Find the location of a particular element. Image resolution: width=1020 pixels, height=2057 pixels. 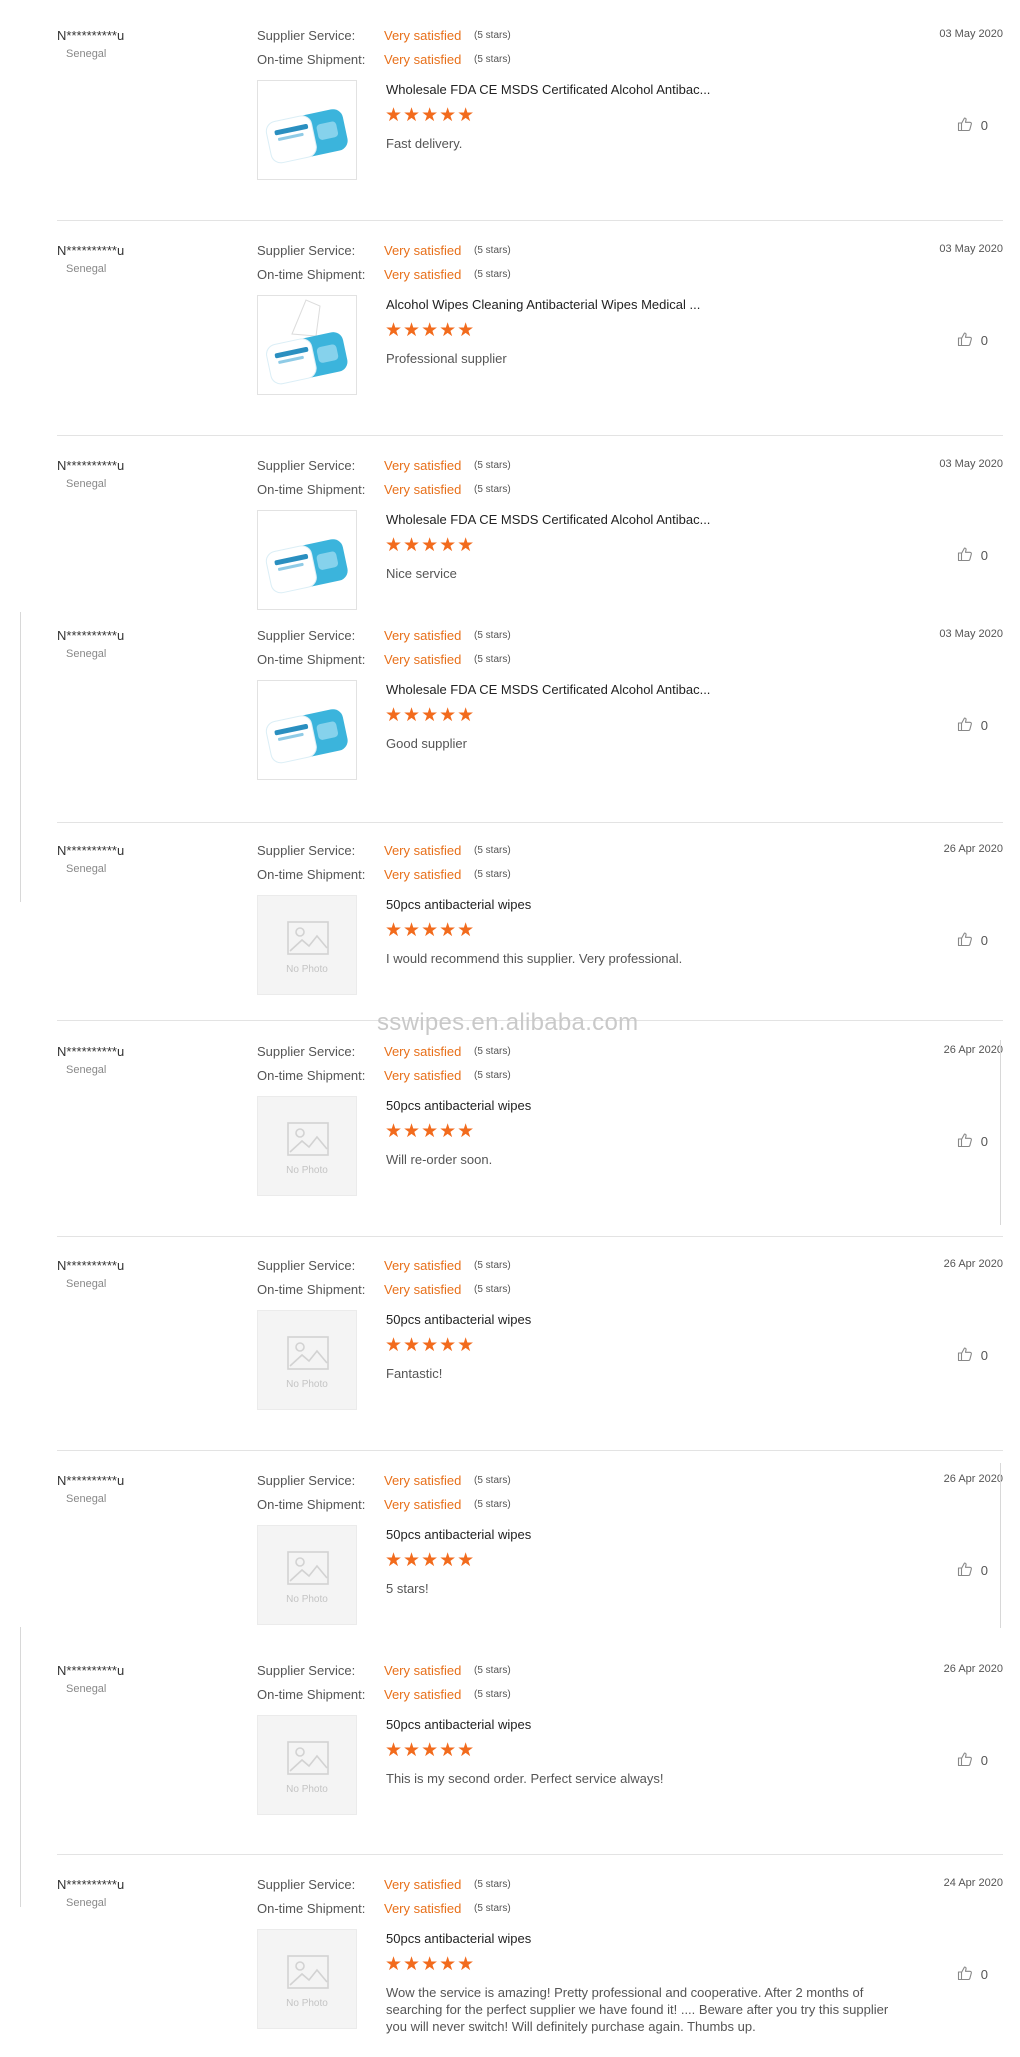

review-comment: Professional supplier is located at coordinates (446, 358).